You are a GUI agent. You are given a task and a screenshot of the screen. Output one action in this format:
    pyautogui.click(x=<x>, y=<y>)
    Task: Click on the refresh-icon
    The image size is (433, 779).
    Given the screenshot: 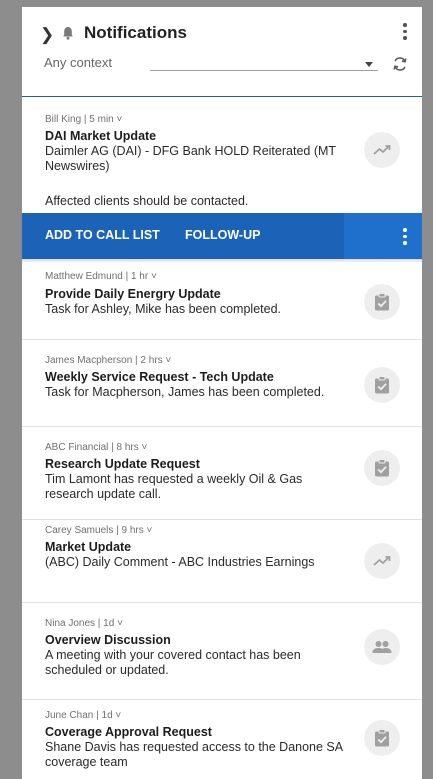 What is the action you would take?
    pyautogui.click(x=400, y=66)
    